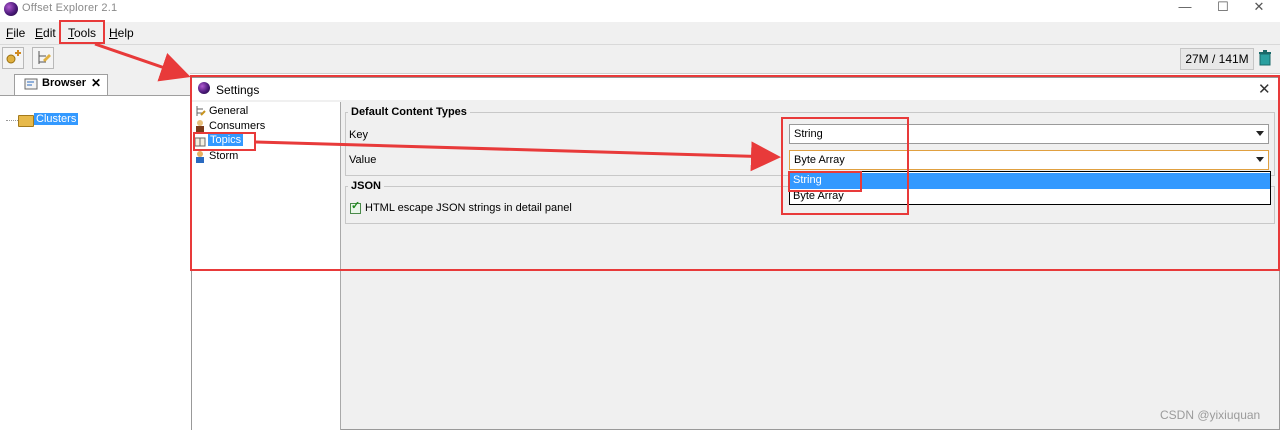  What do you see at coordinates (142, 62) in the screenshot?
I see `arrow-tools-to-settings` at bounding box center [142, 62].